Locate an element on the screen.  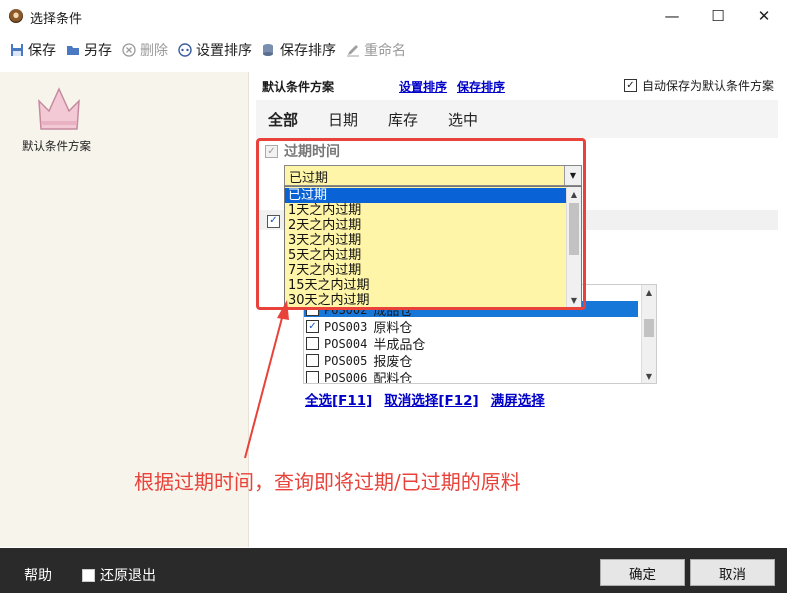
rename-toolbar-button: 重命名 is located at coordinates (376, 50).